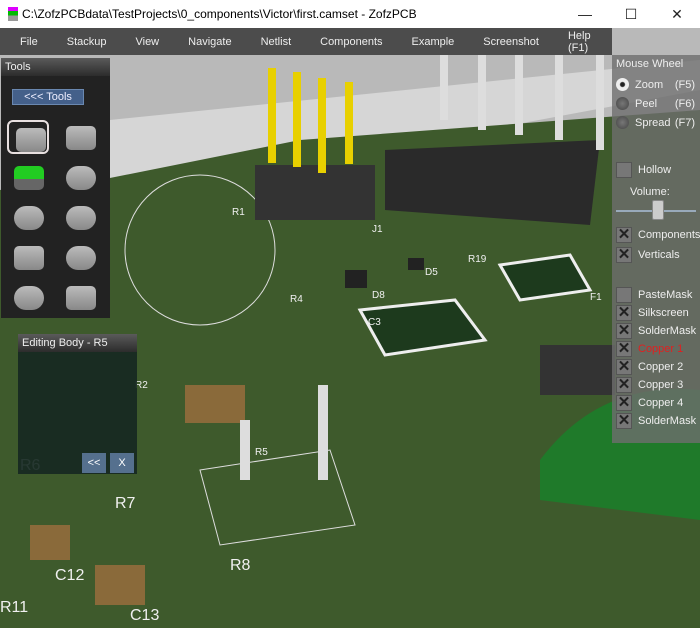  Describe the element at coordinates (351, 42) in the screenshot. I see `menu-components: Components` at that location.